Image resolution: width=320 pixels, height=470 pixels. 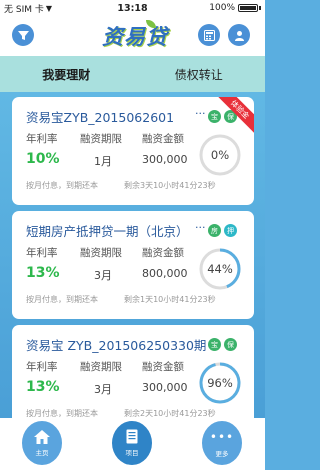 I want to click on user-icon, so click(x=239, y=35).